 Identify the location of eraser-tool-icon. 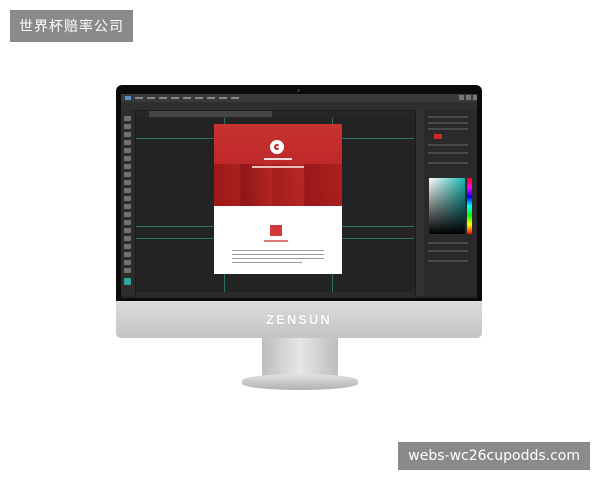
(127, 198).